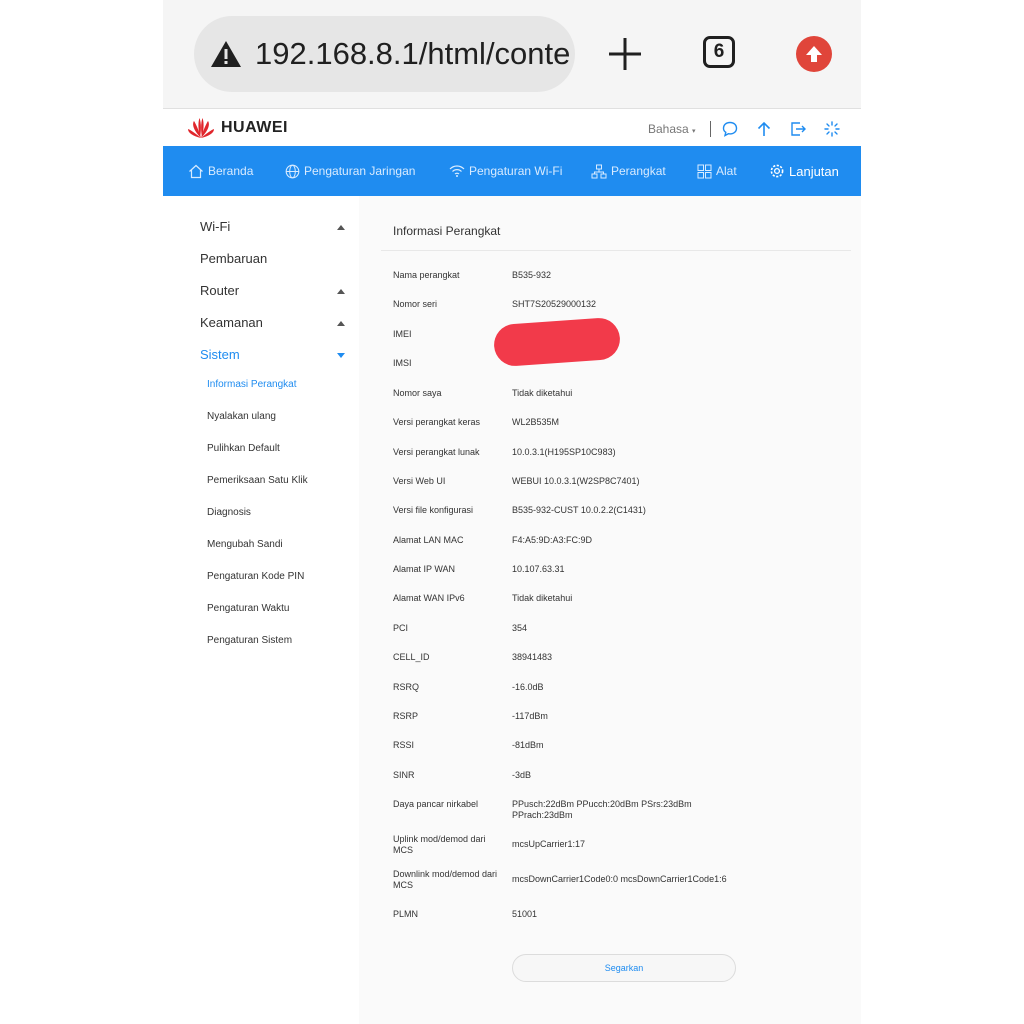  I want to click on sidebar-item-pengaturan-kode-pin: Pengaturan Kode PIN, so click(255, 576).